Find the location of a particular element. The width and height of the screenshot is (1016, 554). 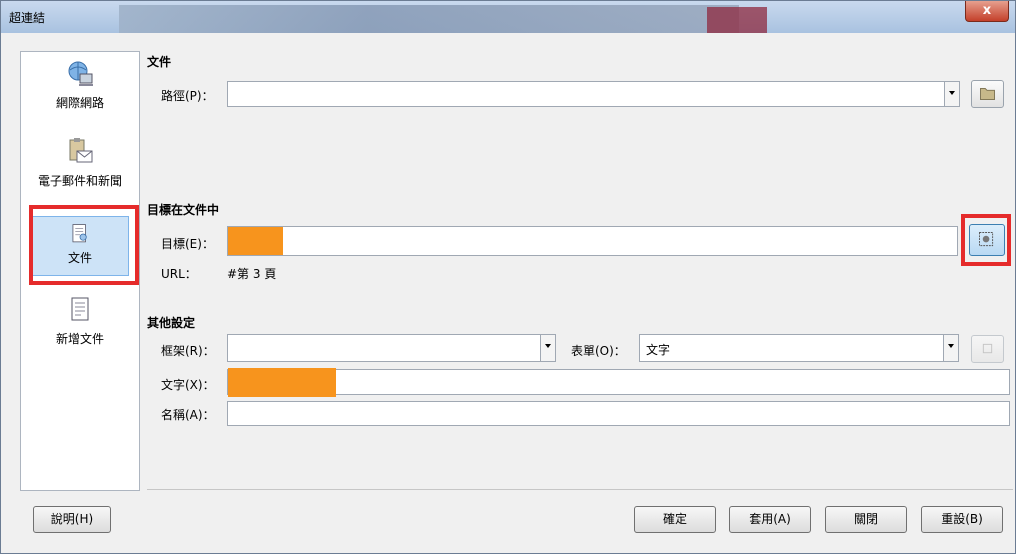

macro-icon is located at coordinates (987, 348).